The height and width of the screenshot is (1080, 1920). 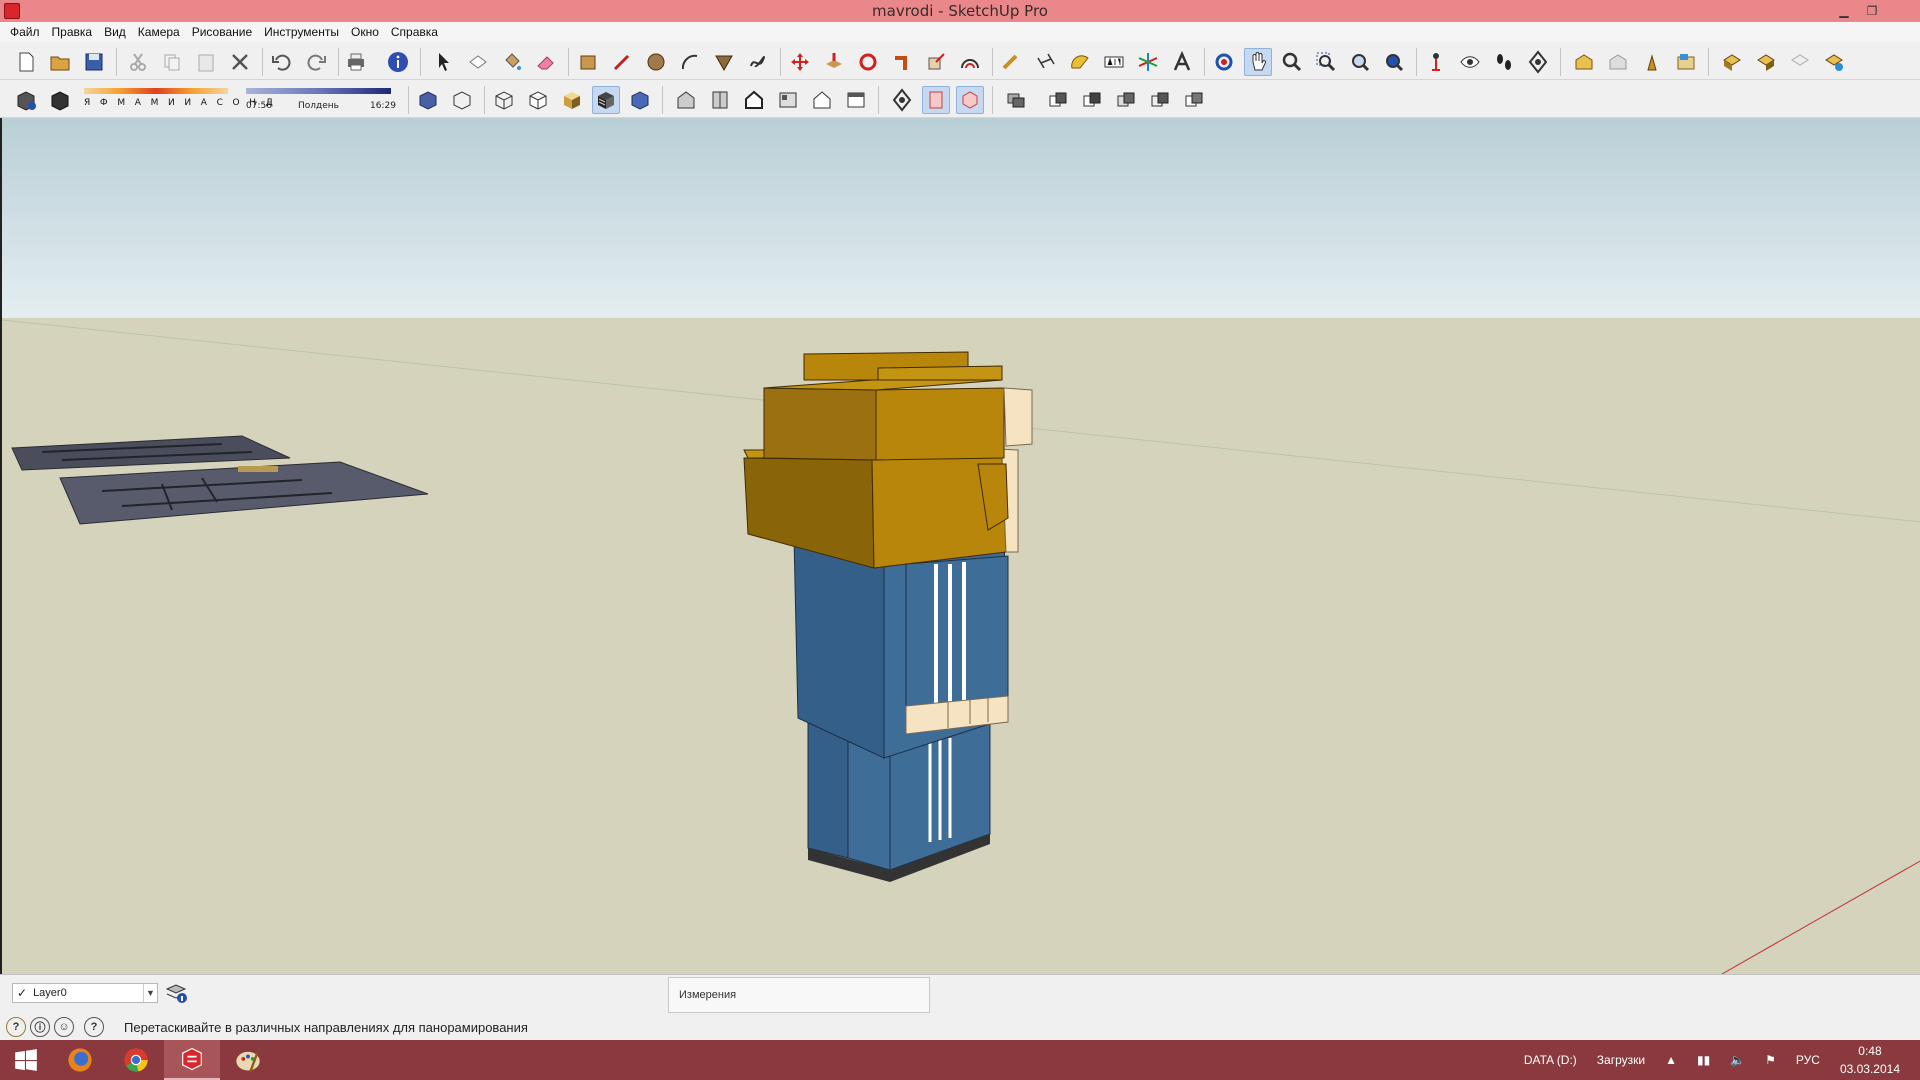 What do you see at coordinates (686, 100) in the screenshot?
I see `iso-view-button` at bounding box center [686, 100].